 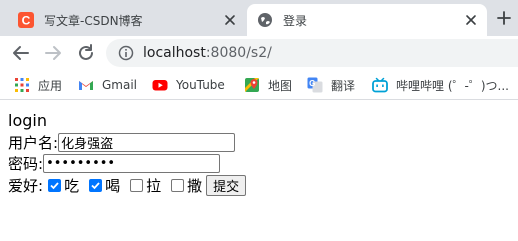 What do you see at coordinates (504, 18) in the screenshot?
I see `new-tab-icon` at bounding box center [504, 18].